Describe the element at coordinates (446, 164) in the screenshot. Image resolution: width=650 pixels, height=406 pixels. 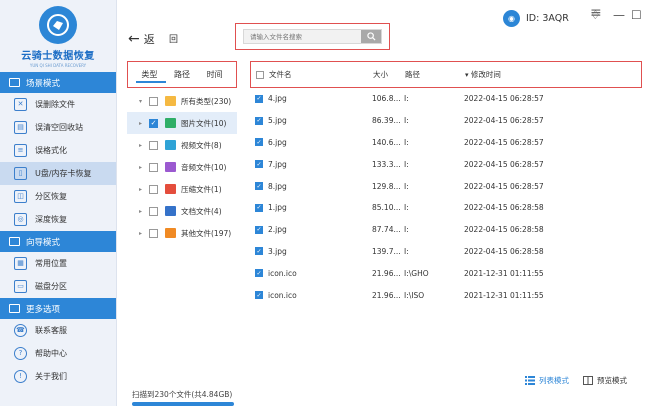
I see `table-row: ✓ 7.jpg 133.3... I: 2022-04-15 06:28:57` at that location.